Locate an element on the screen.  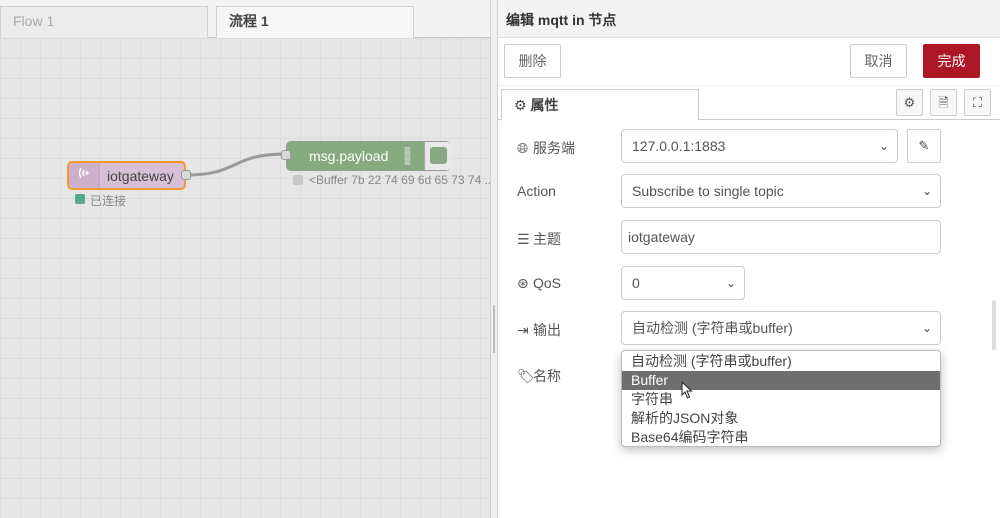
tag-icon: 🏷︎ is located at coordinates (526, 376).